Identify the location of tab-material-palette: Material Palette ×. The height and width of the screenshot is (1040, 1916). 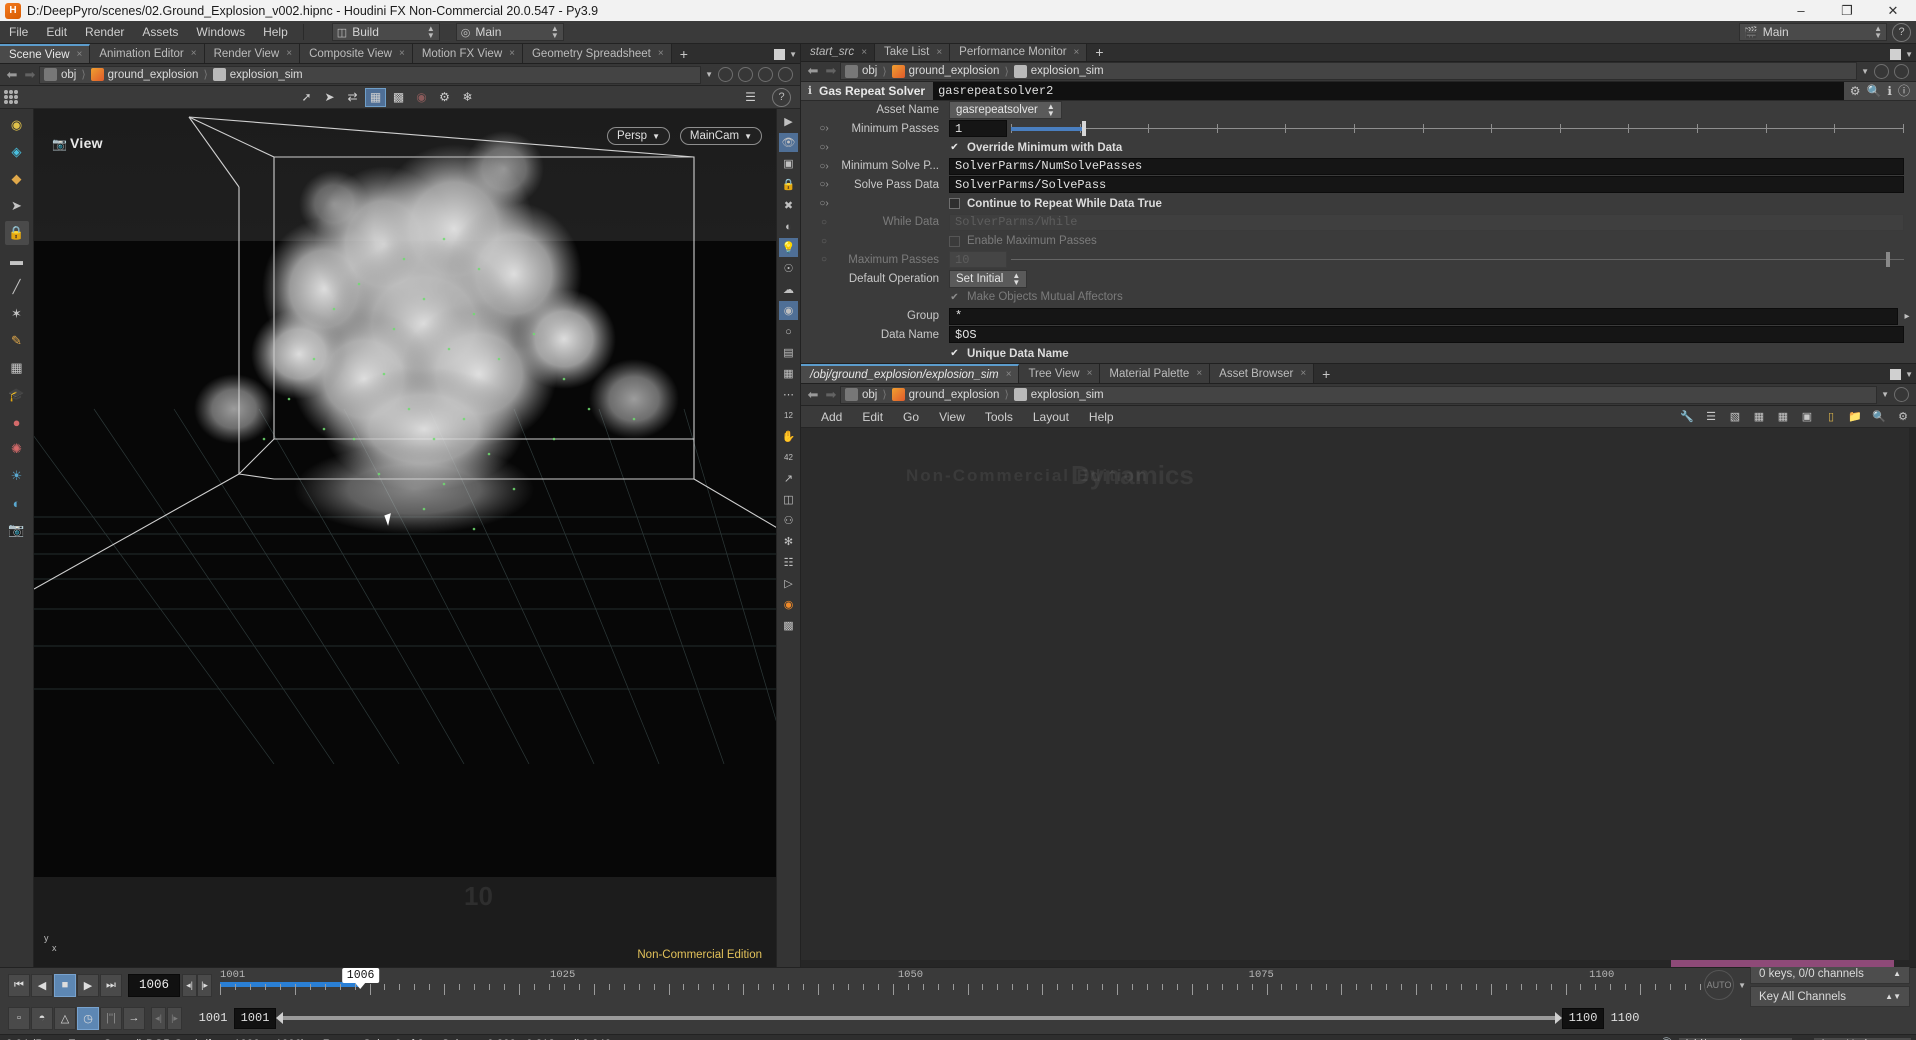
(1155, 373).